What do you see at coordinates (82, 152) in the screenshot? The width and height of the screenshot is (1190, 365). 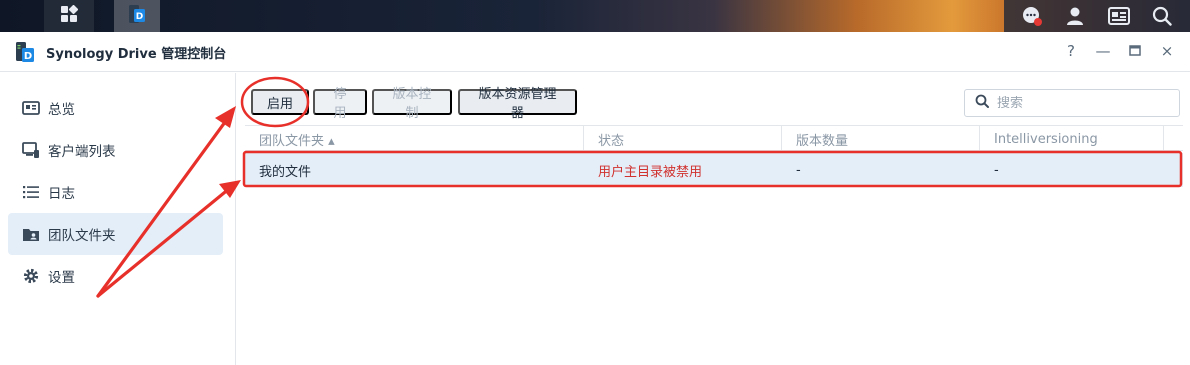 I see `sidebar-item-label: 客户端列表` at bounding box center [82, 152].